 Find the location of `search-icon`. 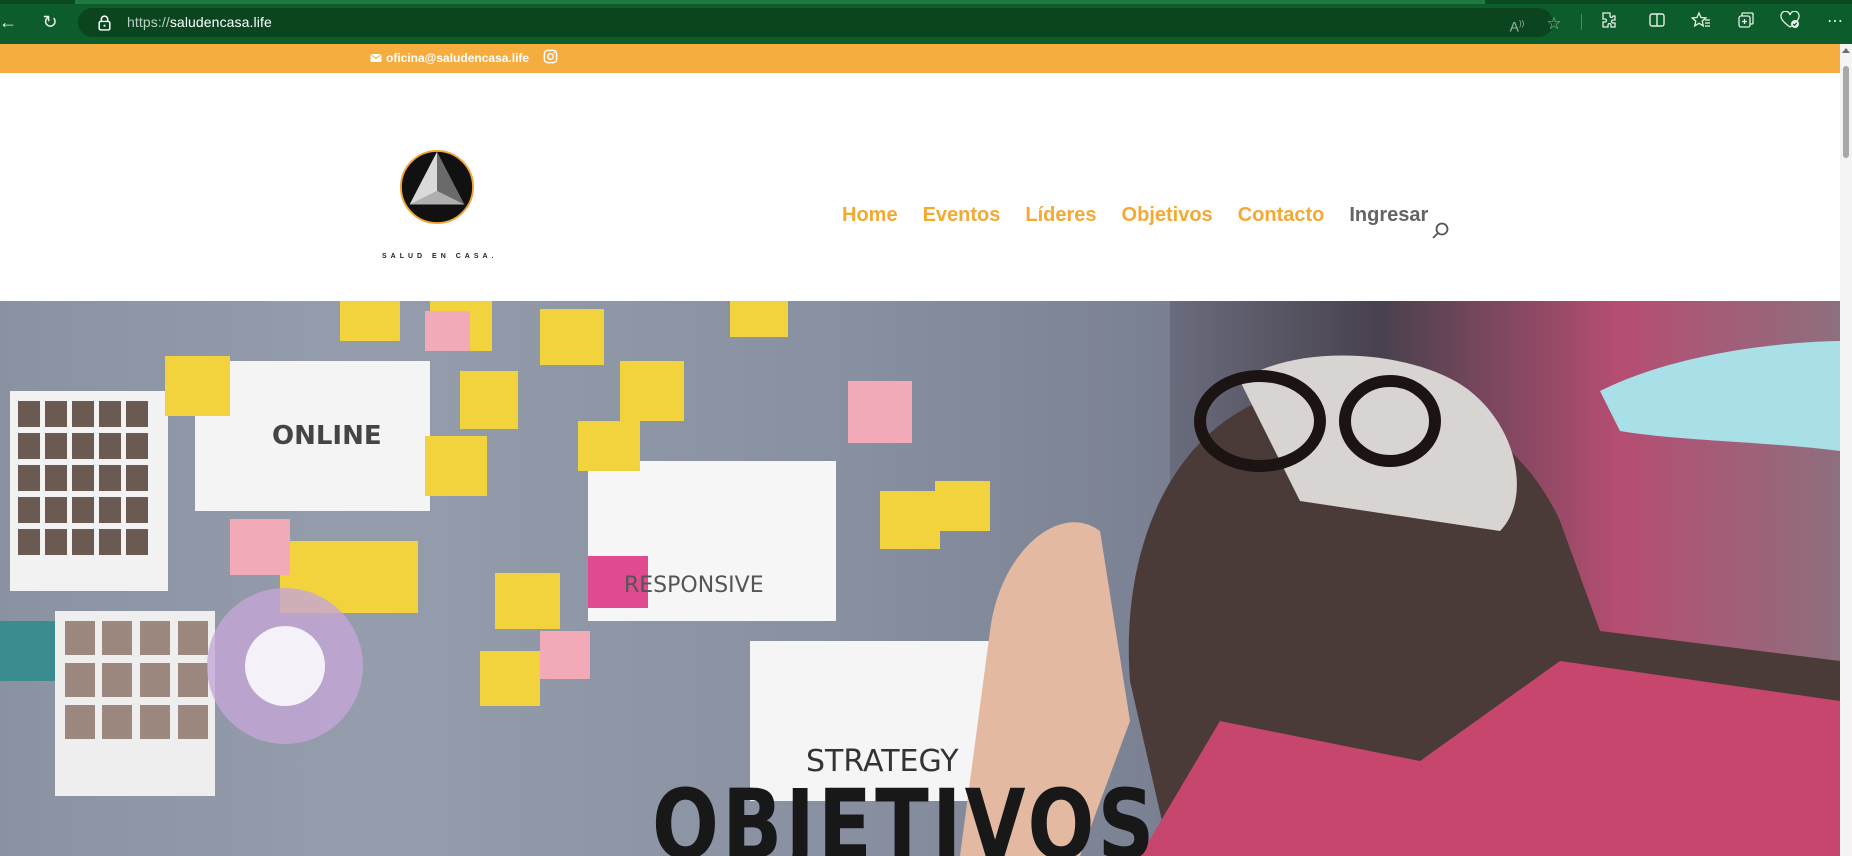

search-icon is located at coordinates (1441, 231).